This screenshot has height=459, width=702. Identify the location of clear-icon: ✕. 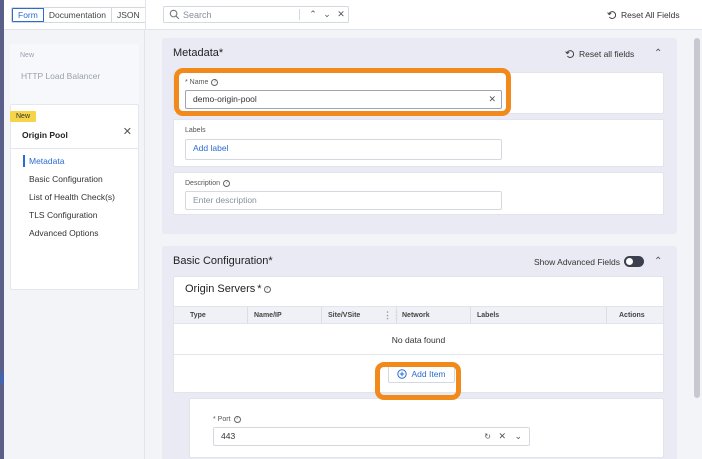
(502, 436).